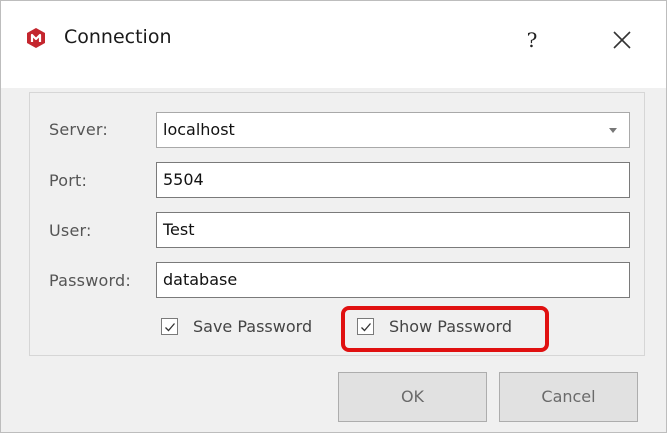 This screenshot has width=667, height=433. I want to click on highlight-annotation, so click(445, 329).